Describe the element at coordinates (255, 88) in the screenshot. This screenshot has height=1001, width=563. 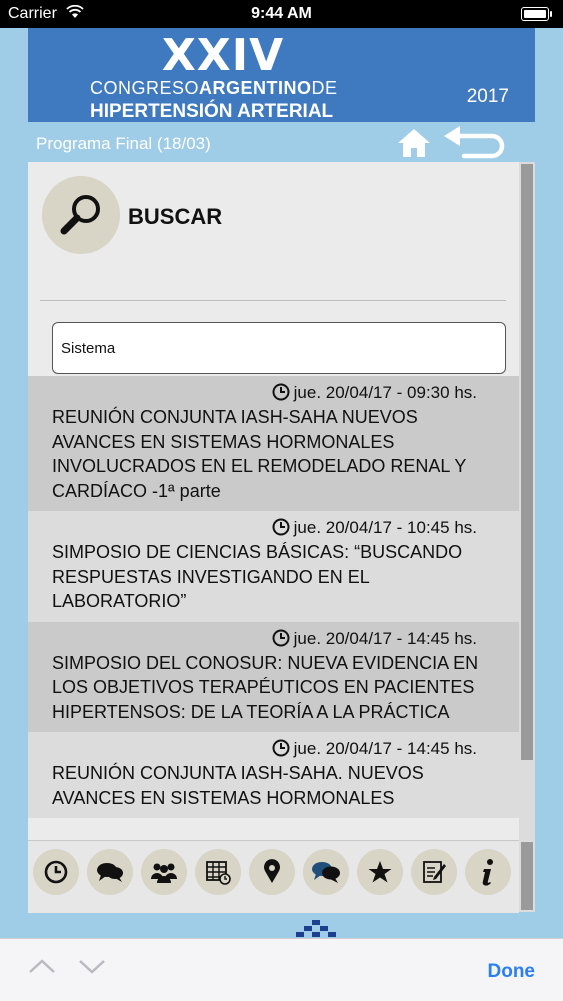
I see `banner-word-argentino: ARGENTINO` at that location.